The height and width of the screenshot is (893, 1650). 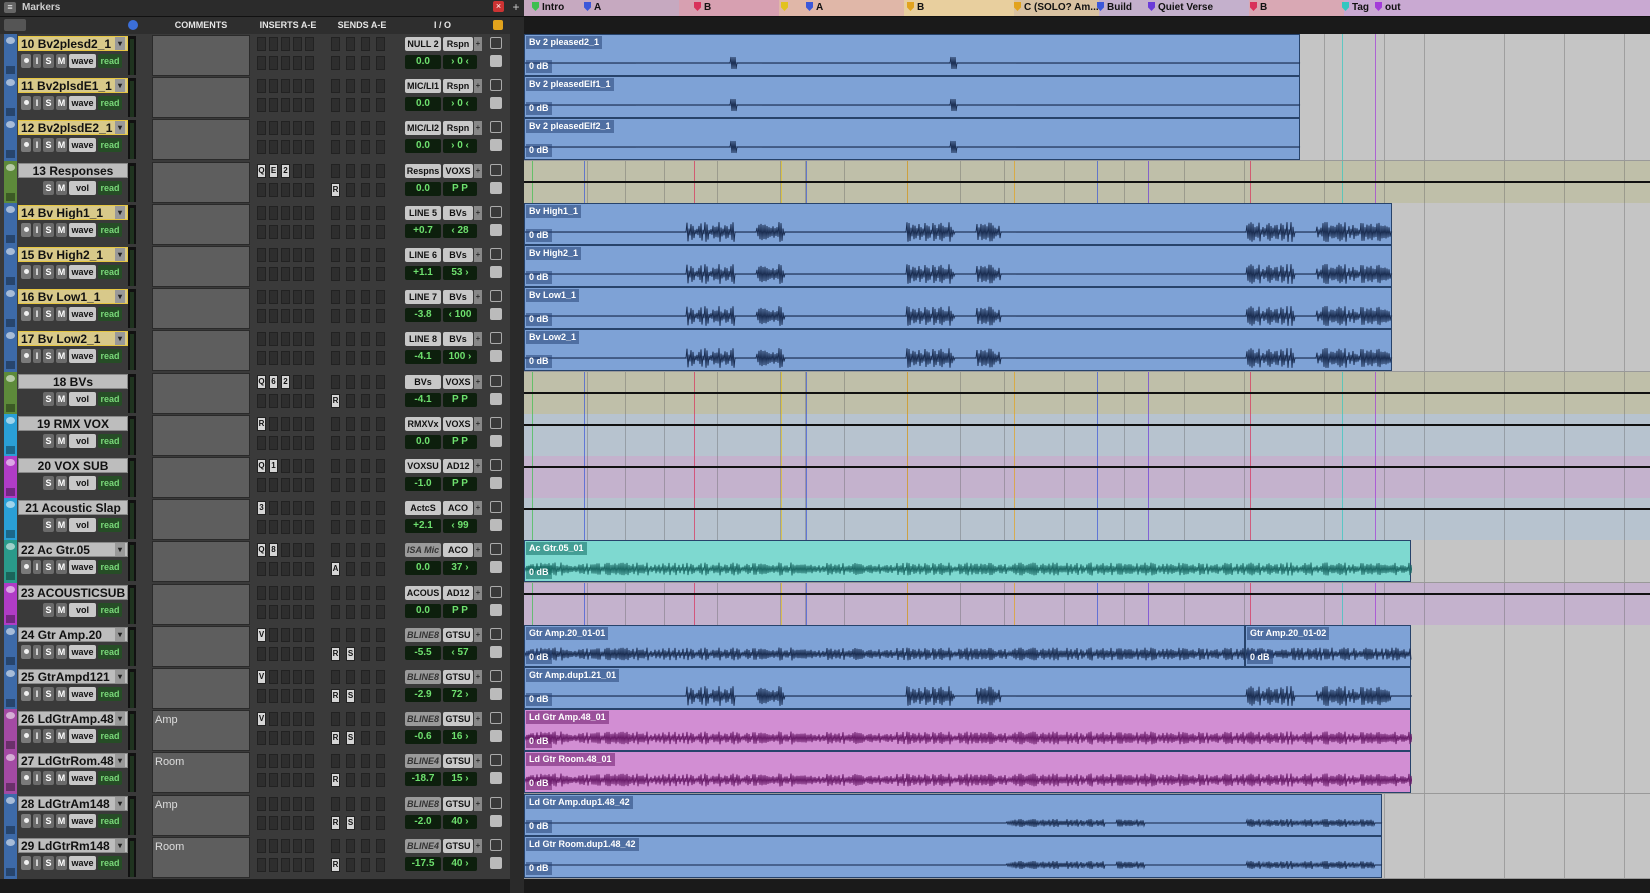 What do you see at coordinates (423, 652) in the screenshot?
I see `volume-readout: -5.5` at bounding box center [423, 652].